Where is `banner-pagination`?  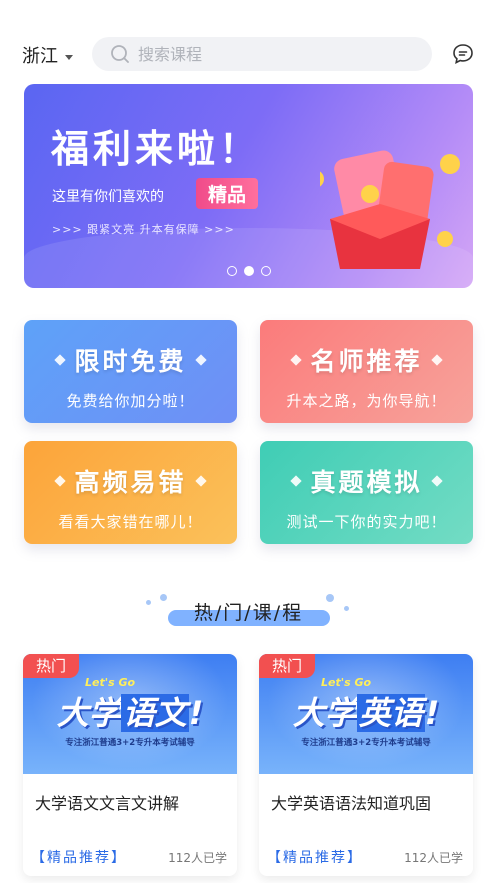 banner-pagination is located at coordinates (249, 271).